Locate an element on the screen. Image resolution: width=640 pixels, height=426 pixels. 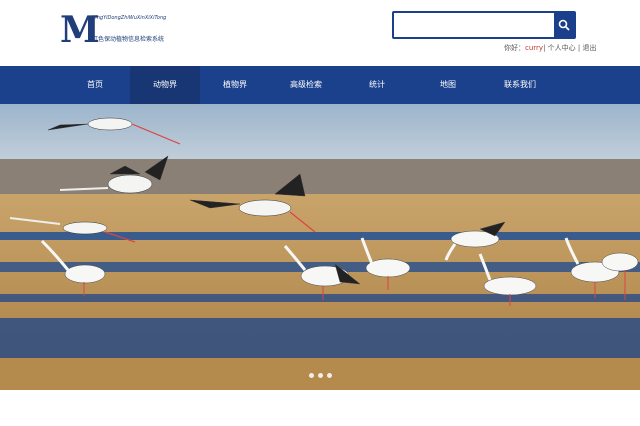
nav-item-contact: 联系我们 is located at coordinates (520, 85).